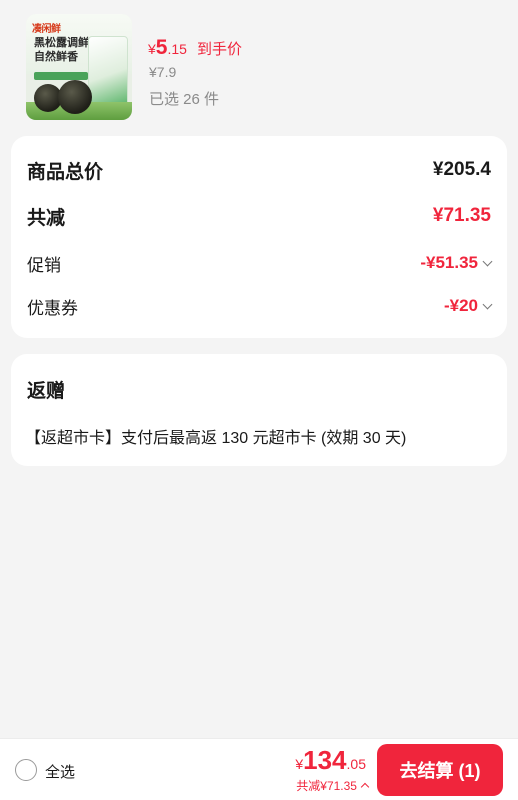  What do you see at coordinates (163, 72) in the screenshot?
I see `original-price: ¥7.9` at bounding box center [163, 72].